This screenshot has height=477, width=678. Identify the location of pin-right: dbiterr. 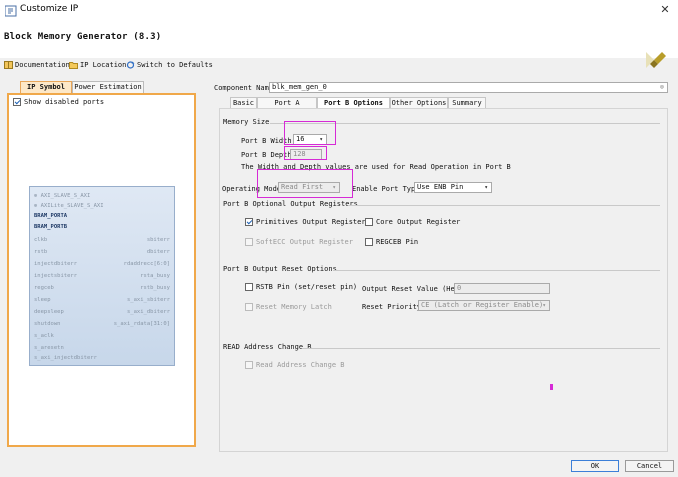
(158, 252).